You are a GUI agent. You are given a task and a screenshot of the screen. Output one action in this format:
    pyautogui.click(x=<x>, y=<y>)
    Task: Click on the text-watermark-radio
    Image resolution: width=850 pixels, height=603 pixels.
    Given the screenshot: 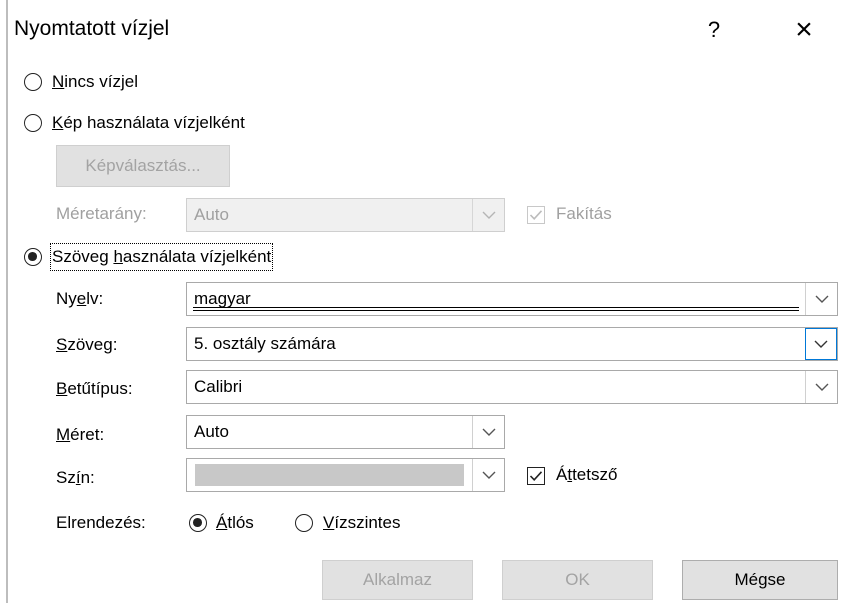 What is the action you would take?
    pyautogui.click(x=33, y=257)
    